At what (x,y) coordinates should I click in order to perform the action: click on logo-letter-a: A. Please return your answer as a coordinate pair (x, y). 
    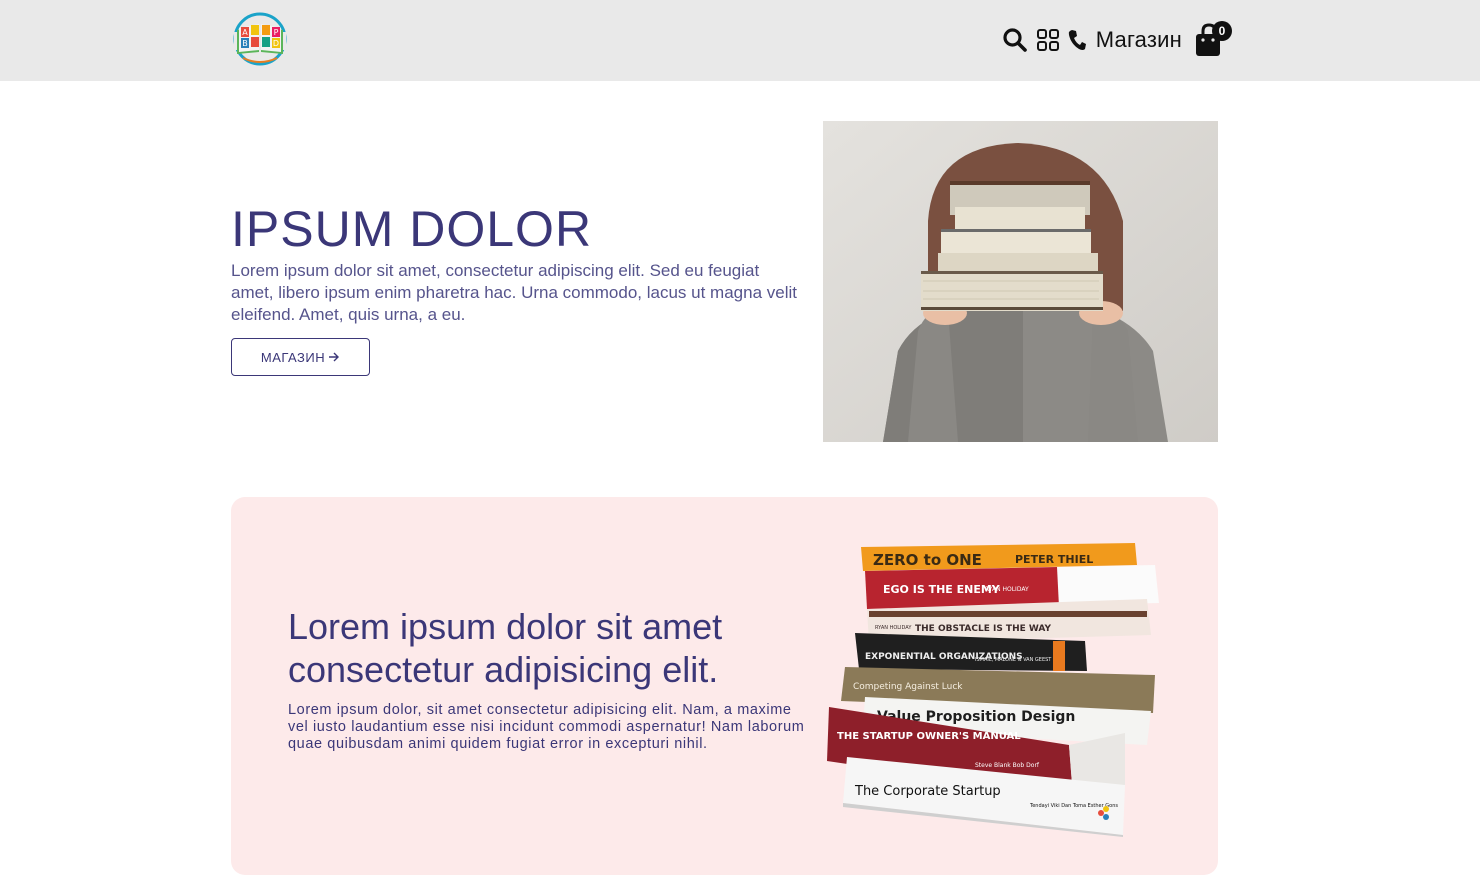
    Looking at the image, I should click on (245, 32).